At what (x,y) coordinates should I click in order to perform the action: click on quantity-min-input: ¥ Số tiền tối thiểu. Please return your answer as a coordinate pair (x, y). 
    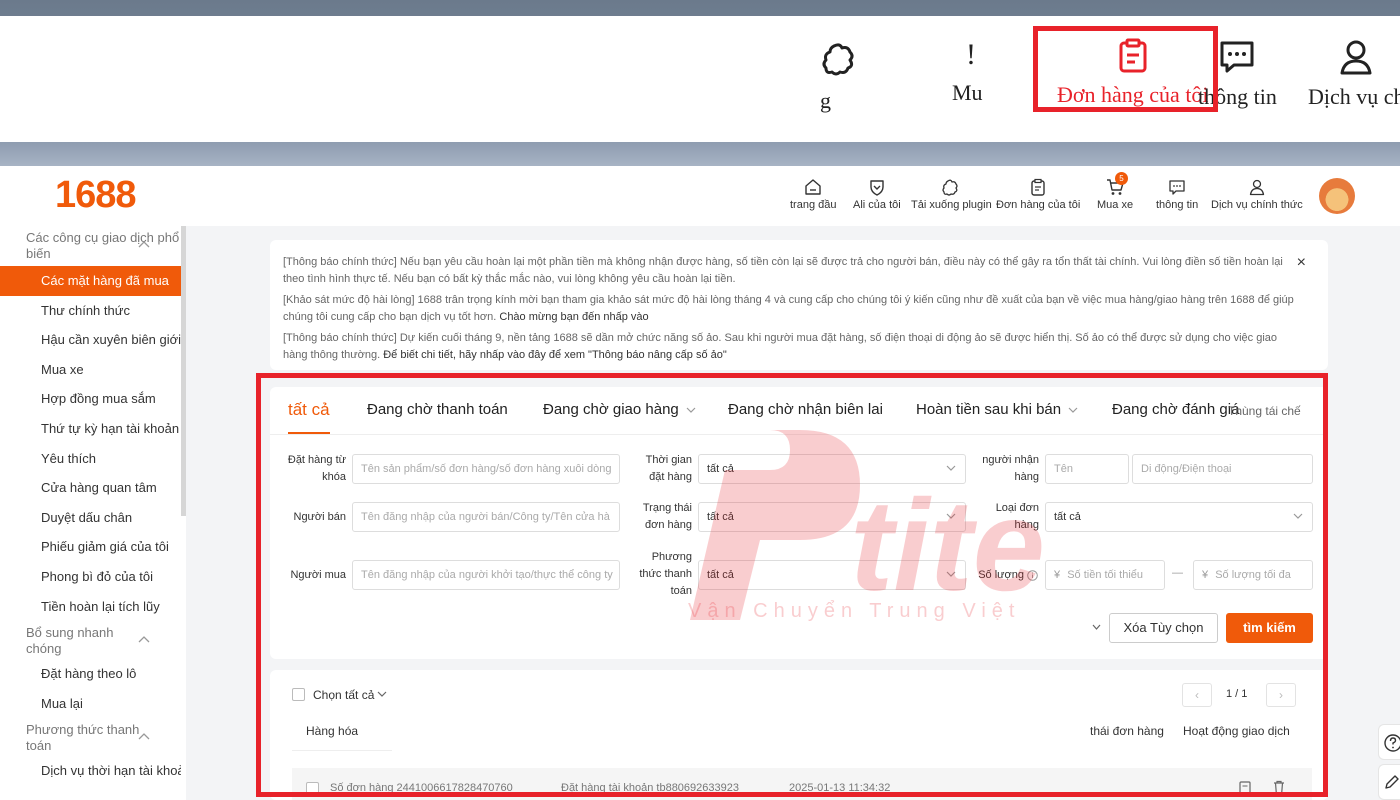
    Looking at the image, I should click on (1105, 575).